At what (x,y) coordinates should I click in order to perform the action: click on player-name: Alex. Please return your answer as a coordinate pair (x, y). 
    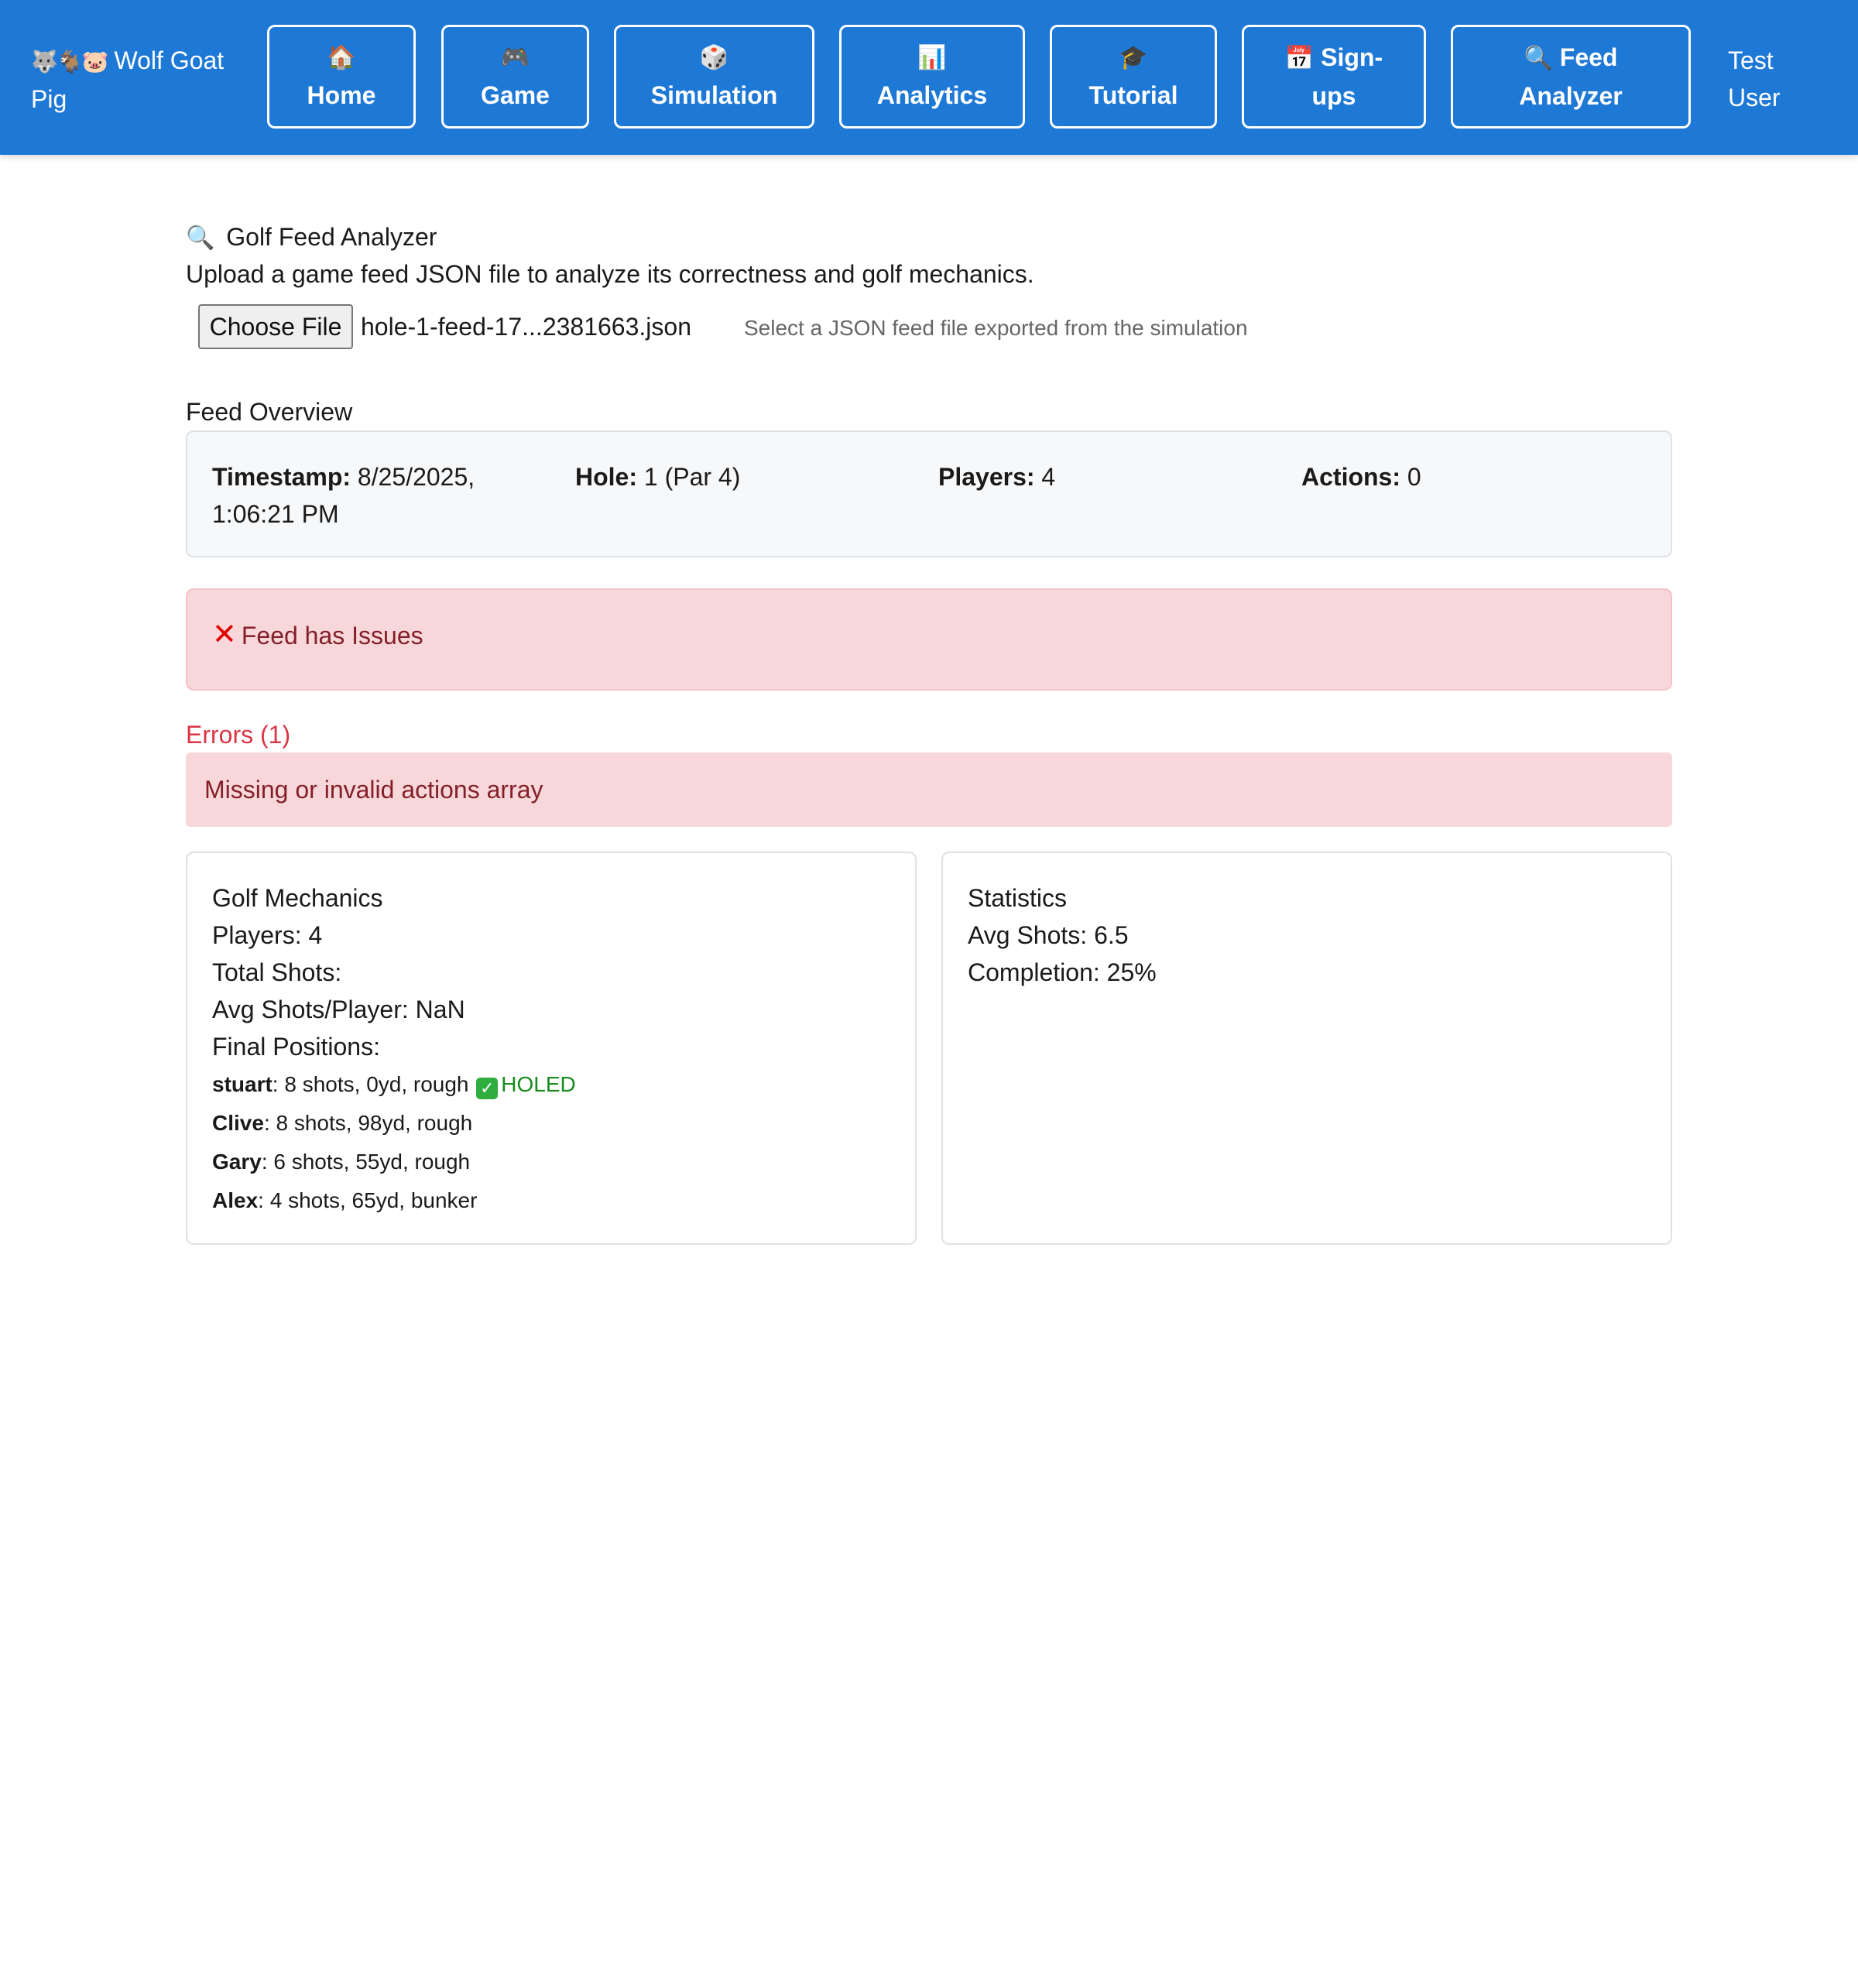
    Looking at the image, I should click on (235, 1200).